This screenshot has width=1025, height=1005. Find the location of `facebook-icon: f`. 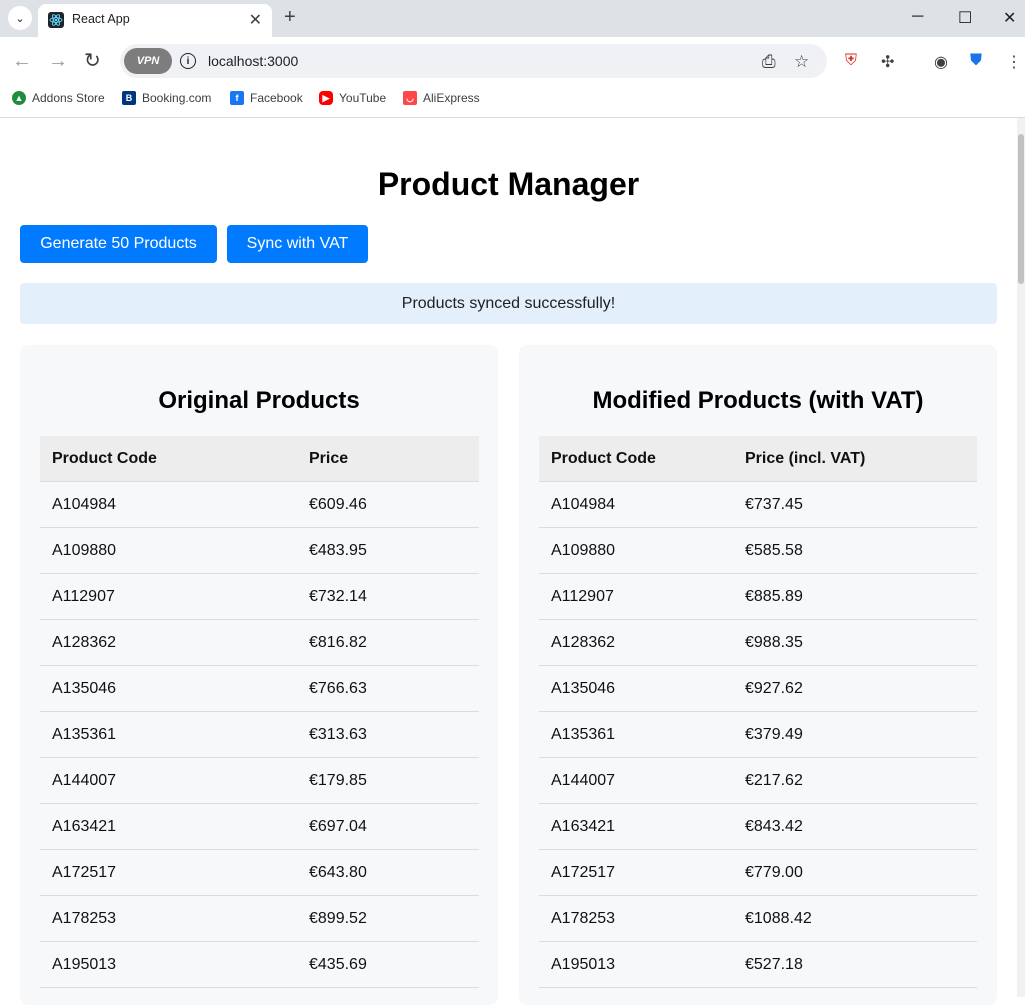

facebook-icon: f is located at coordinates (237, 98).